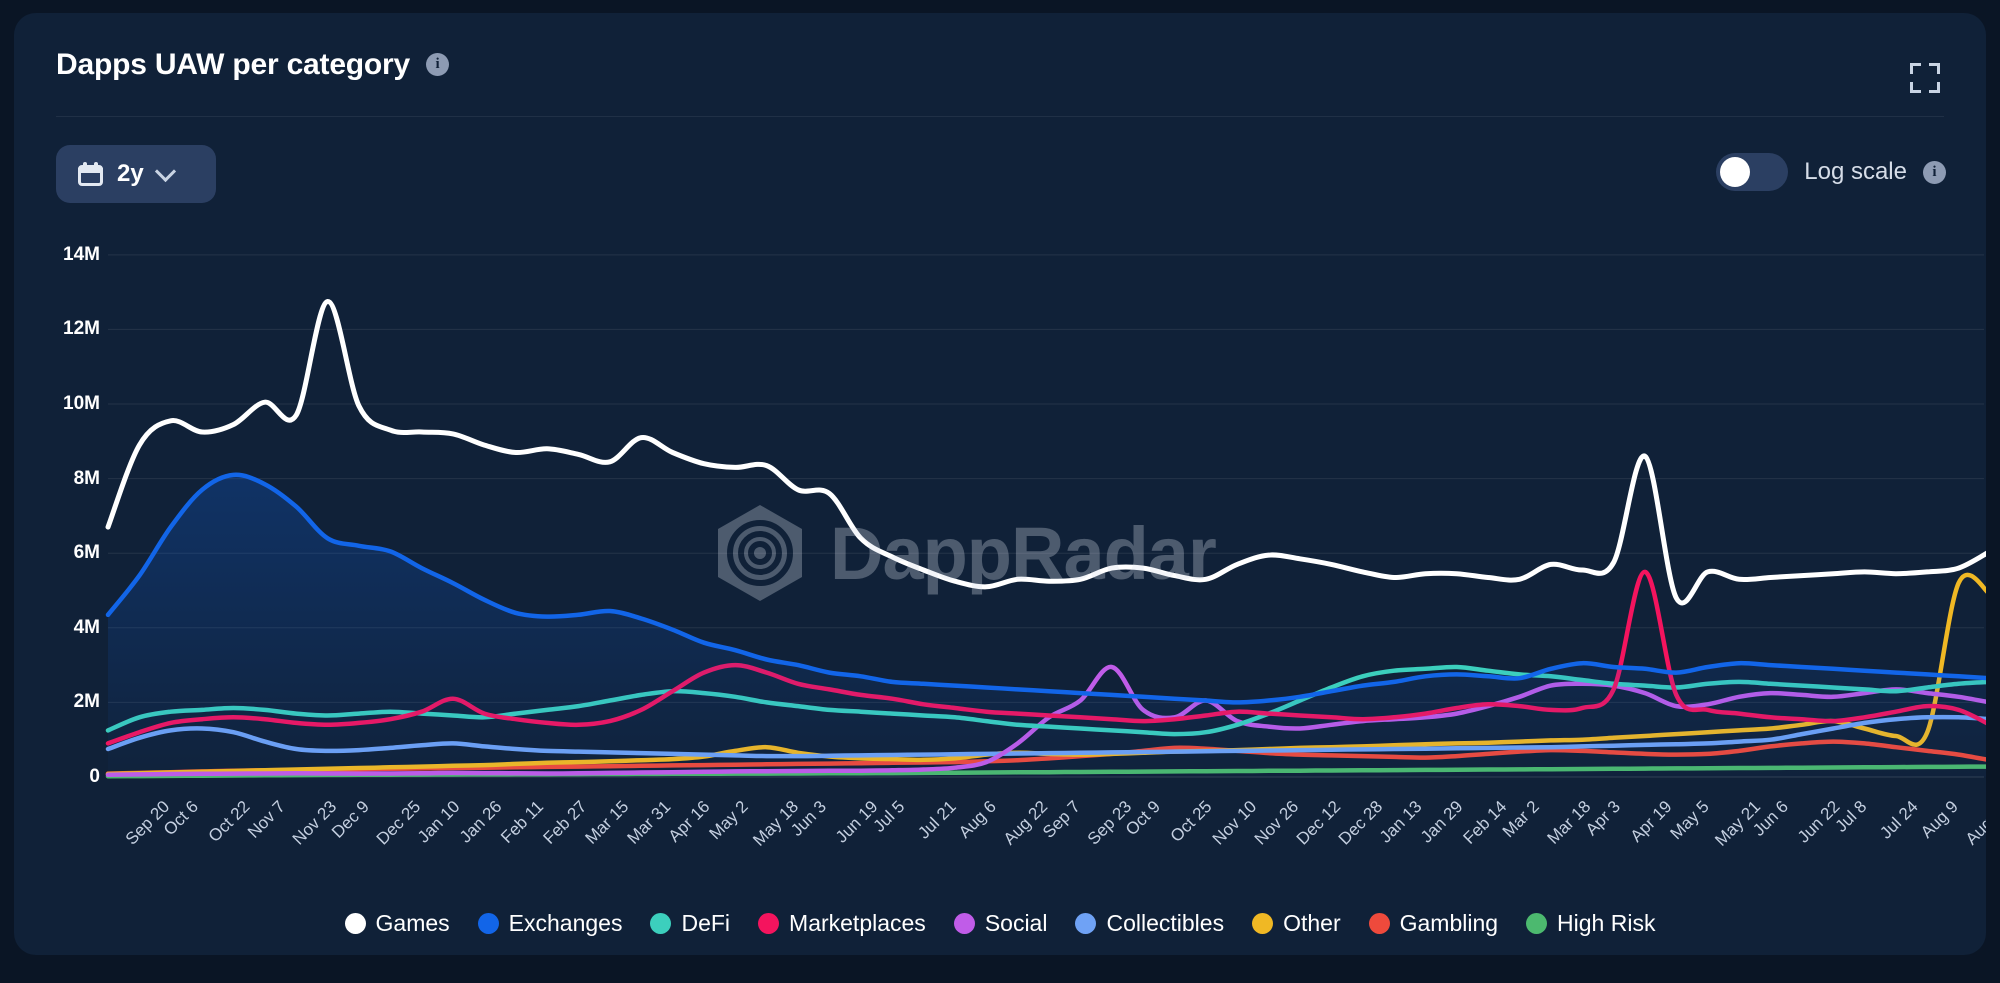  Describe the element at coordinates (1851, 816) in the screenshot. I see `x-axis-tick-label: Jul 8` at that location.